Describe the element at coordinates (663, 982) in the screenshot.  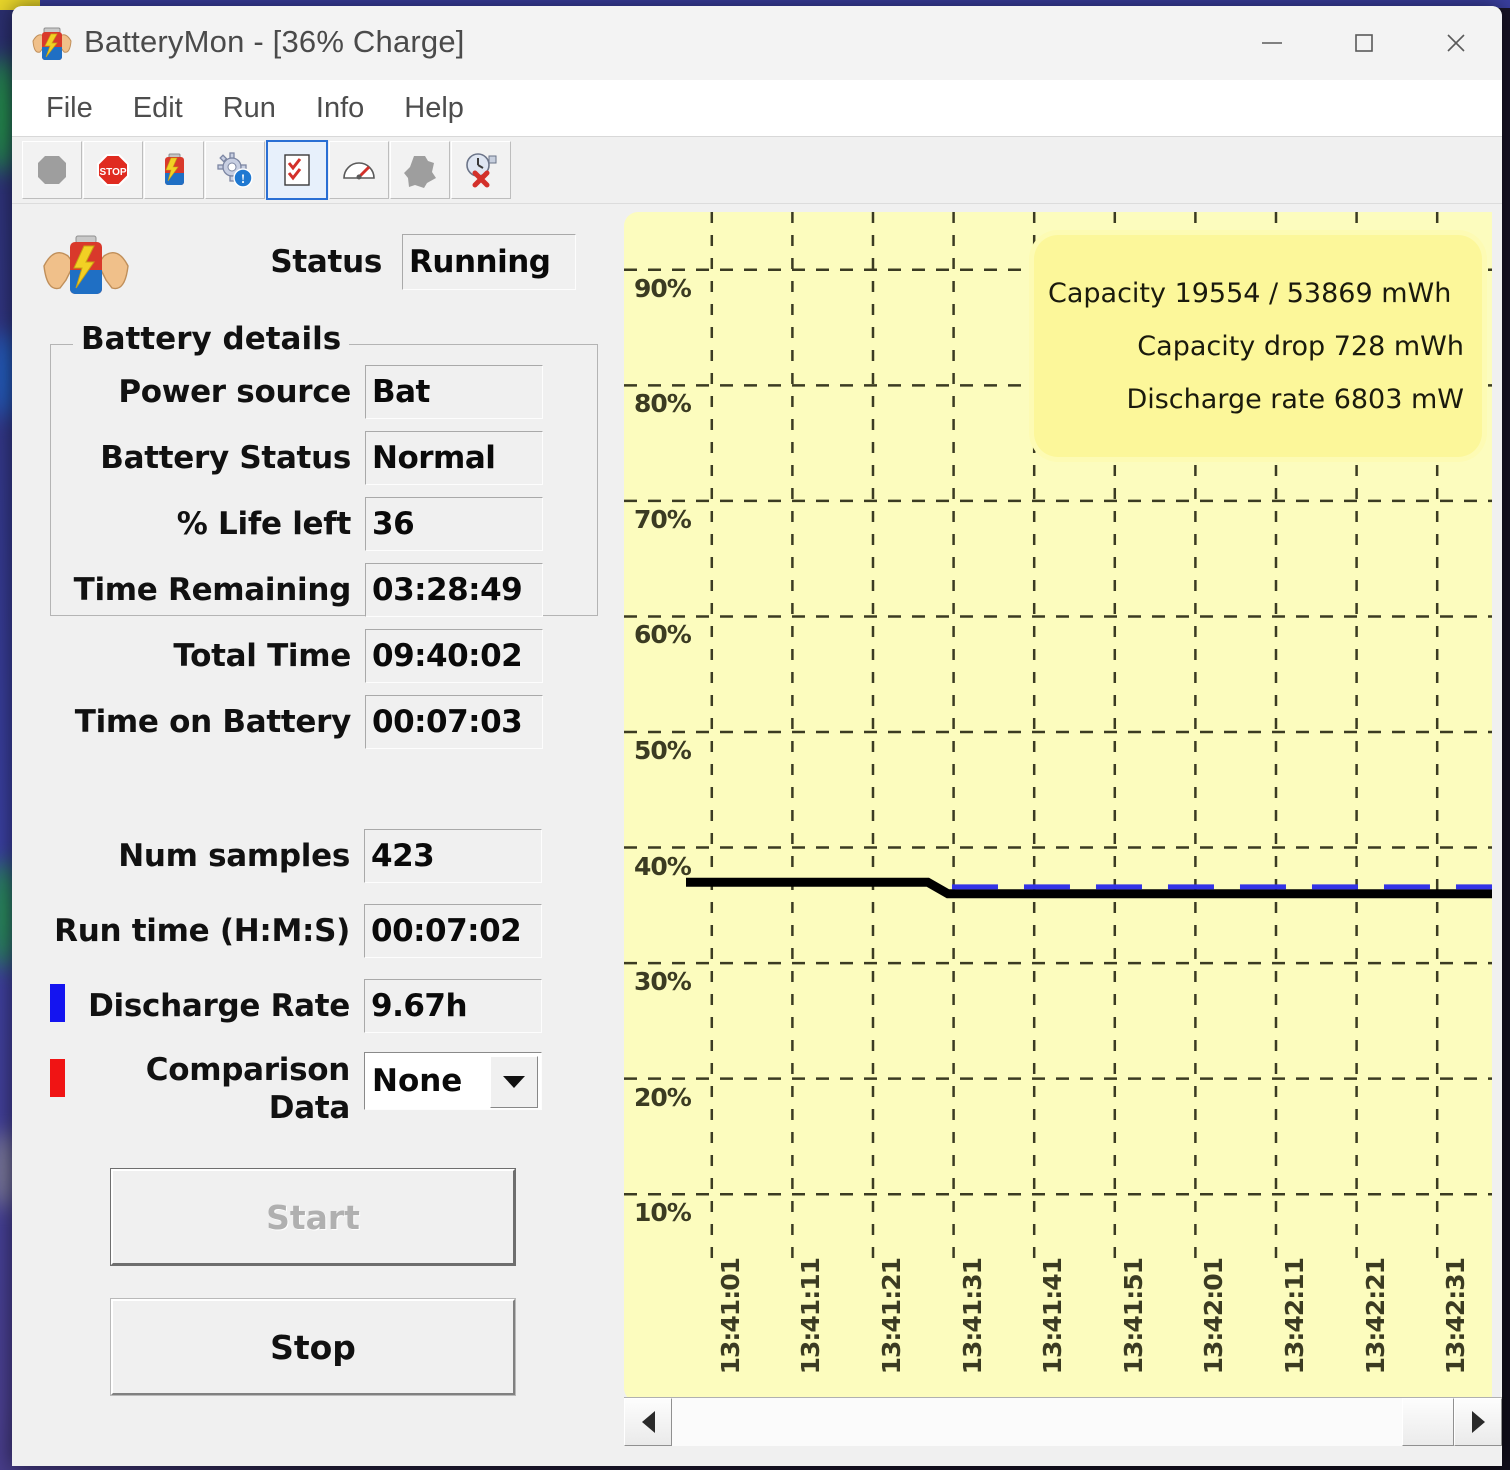
I see `y-tick-label: 30%` at that location.